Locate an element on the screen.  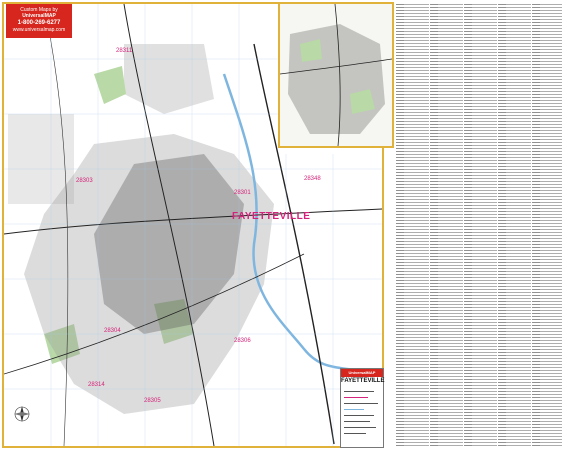
logo-phone: 1-800-269-6277 is located at coordinates (39, 23).